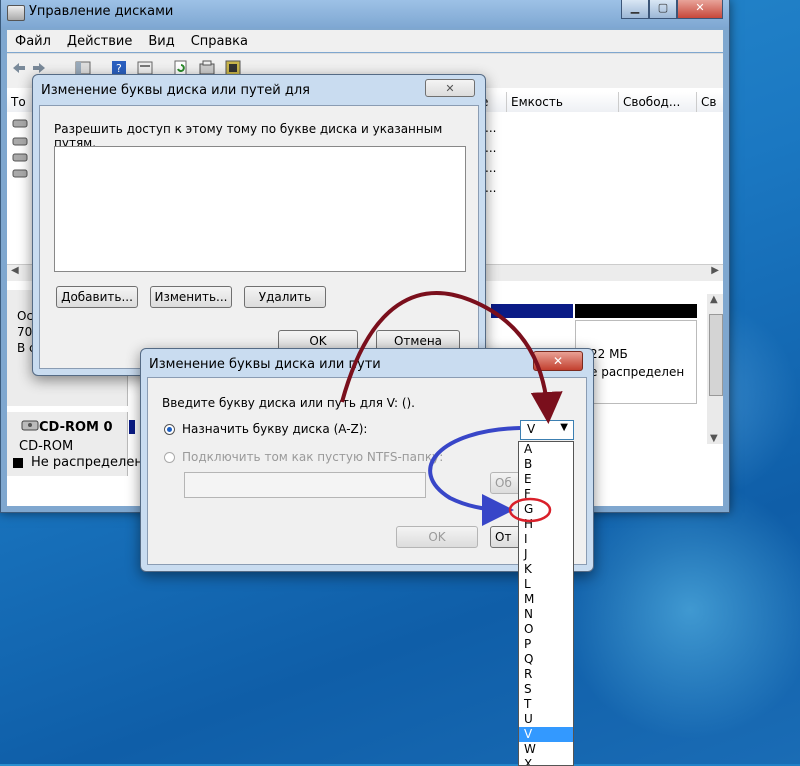 This screenshot has height=766, width=800. I want to click on column-header-capacity: Емкость, so click(563, 102).